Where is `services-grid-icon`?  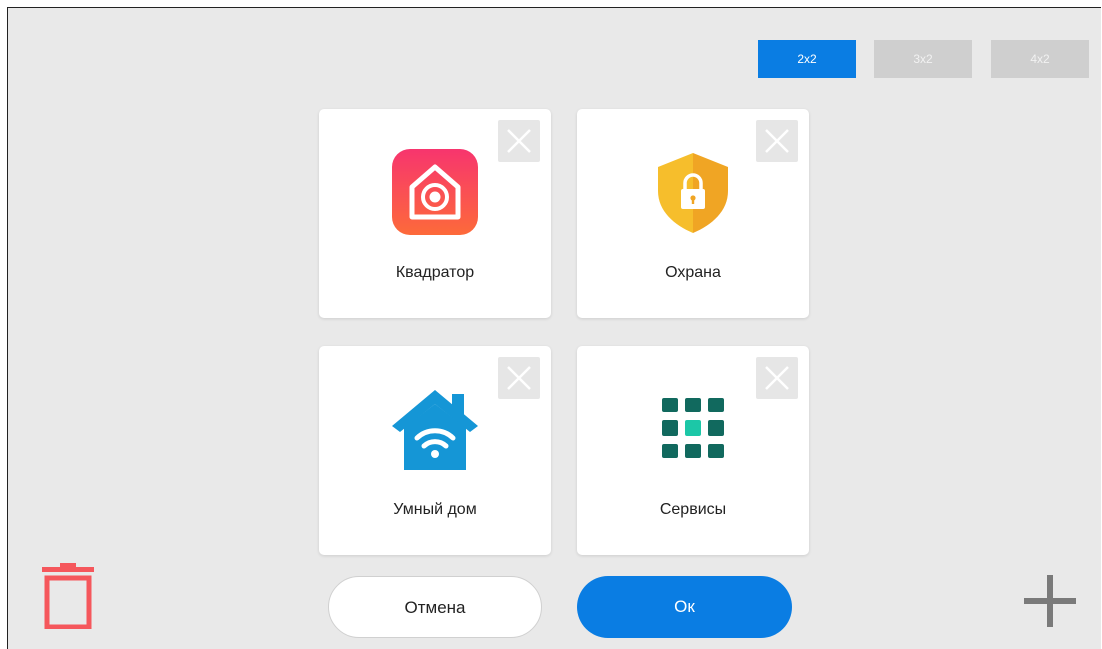
services-grid-icon is located at coordinates (693, 429).